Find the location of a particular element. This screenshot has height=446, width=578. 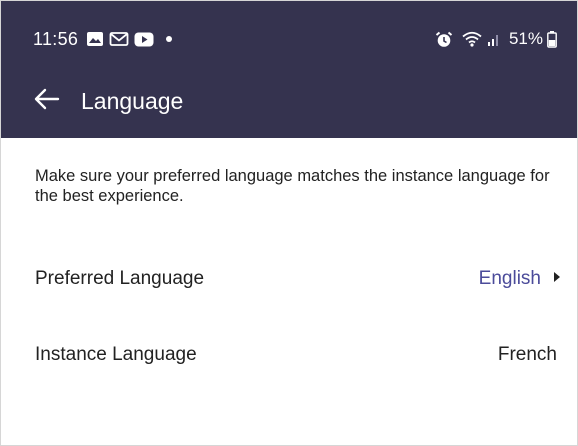

preferred-language-value: English is located at coordinates (510, 279).